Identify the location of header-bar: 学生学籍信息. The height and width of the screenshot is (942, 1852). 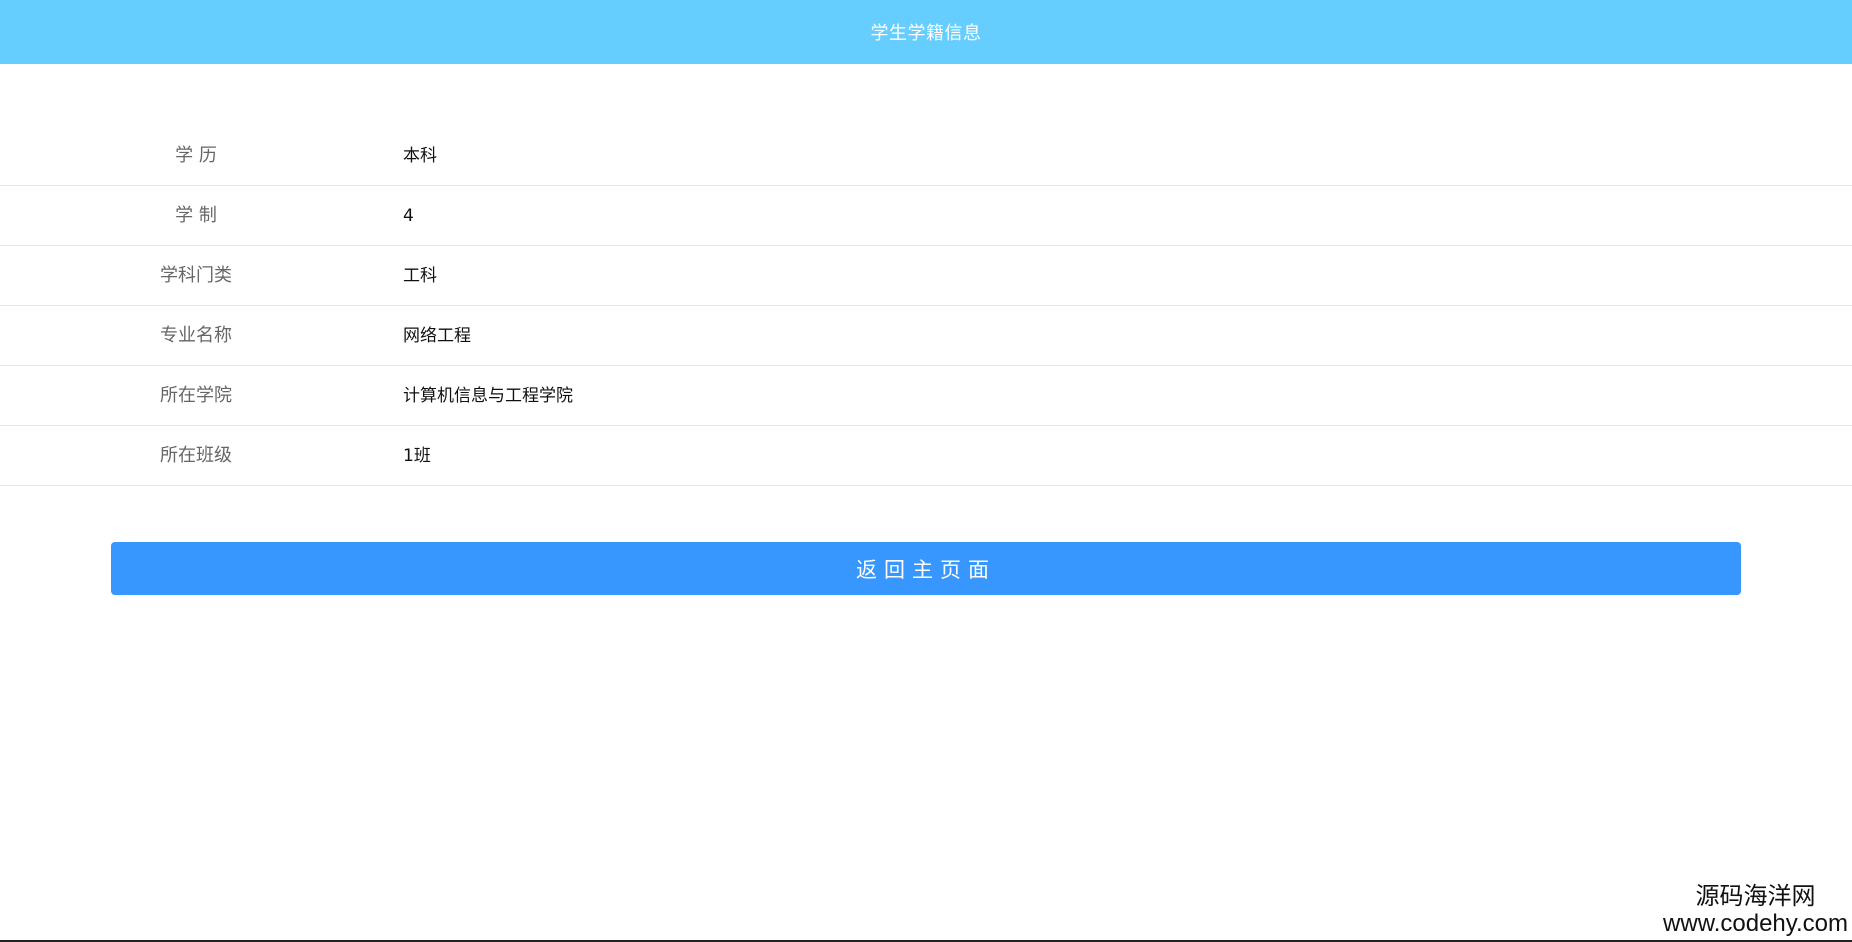
(926, 32).